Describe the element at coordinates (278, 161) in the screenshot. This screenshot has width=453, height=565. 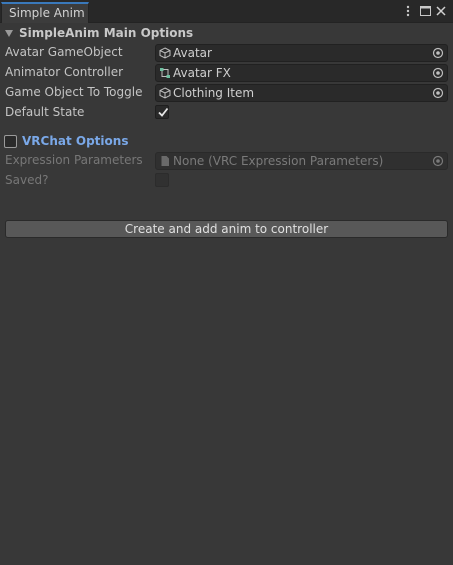
I see `expression-parameters-value: None (VRC Expression Parameters)` at that location.